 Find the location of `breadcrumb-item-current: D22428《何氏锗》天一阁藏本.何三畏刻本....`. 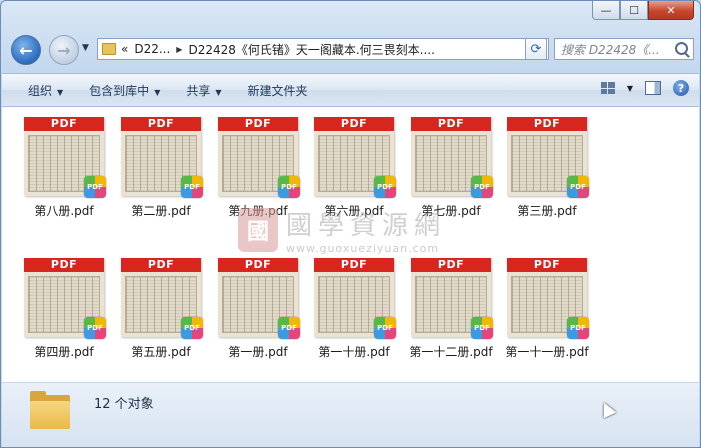

breadcrumb-item-current: D22428《何氏锗》天一阁藏本.何三畏刻本.... is located at coordinates (311, 49).